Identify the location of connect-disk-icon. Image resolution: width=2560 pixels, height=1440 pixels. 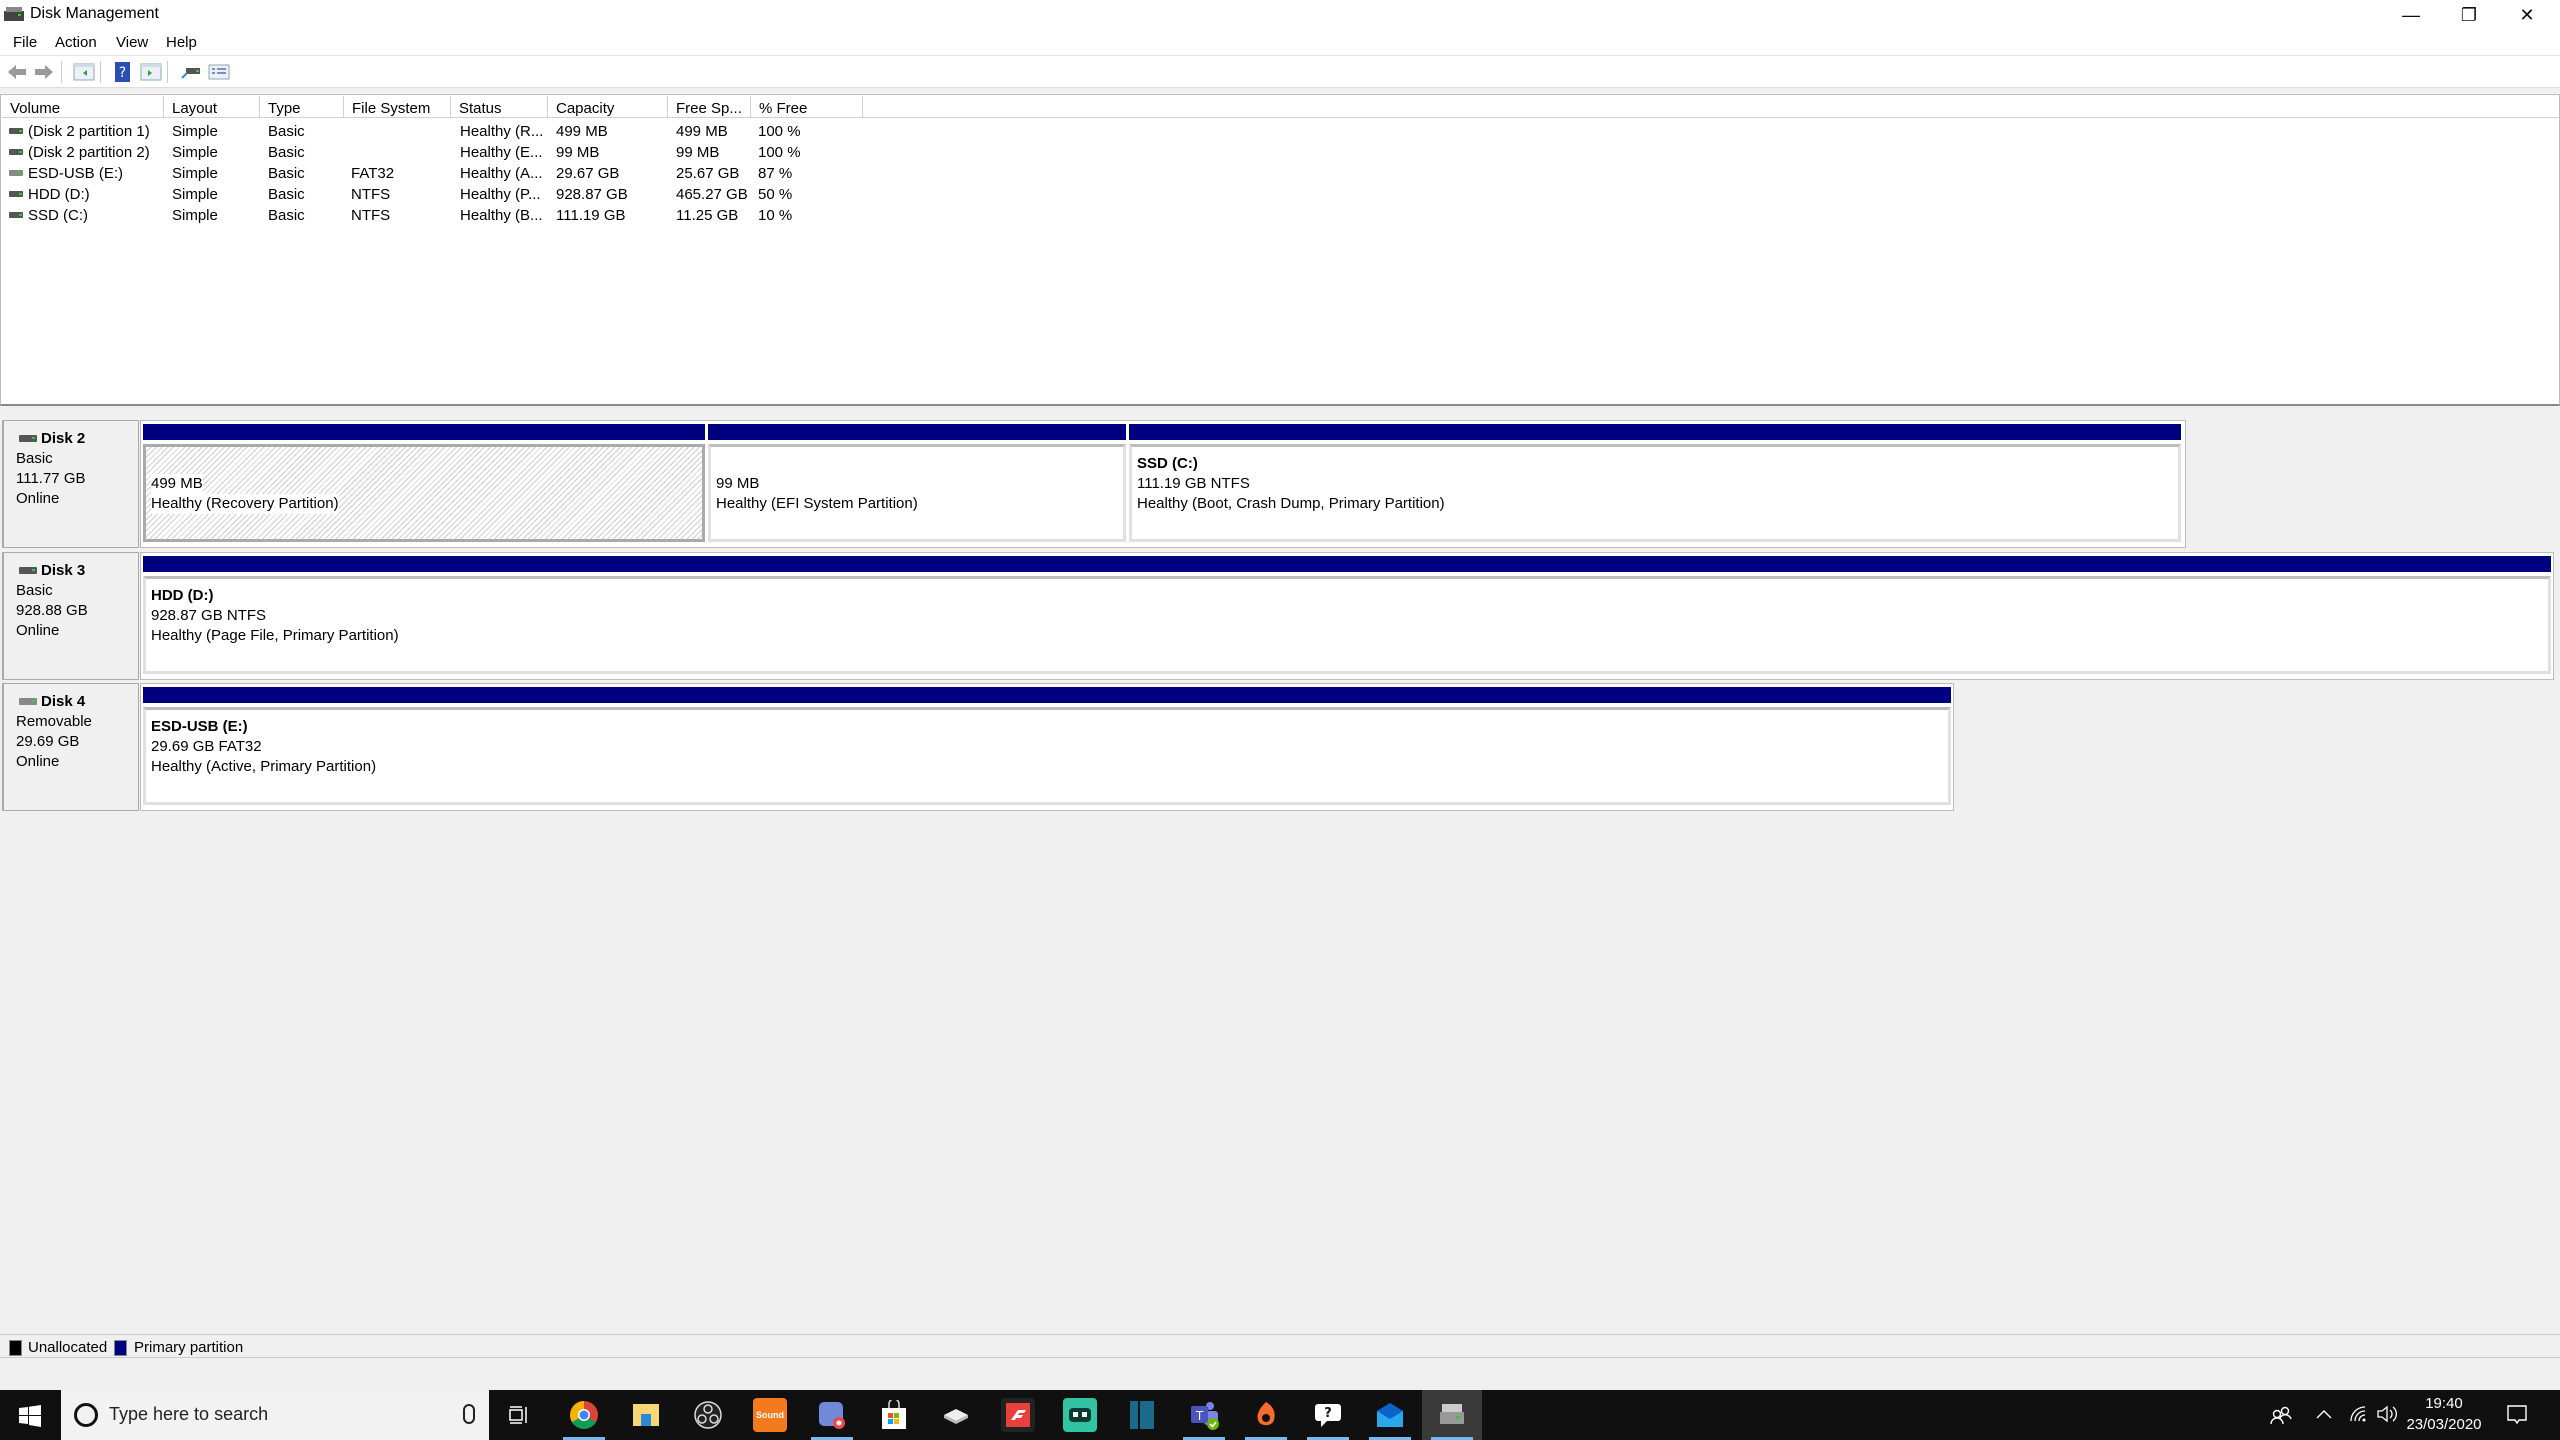
(191, 72).